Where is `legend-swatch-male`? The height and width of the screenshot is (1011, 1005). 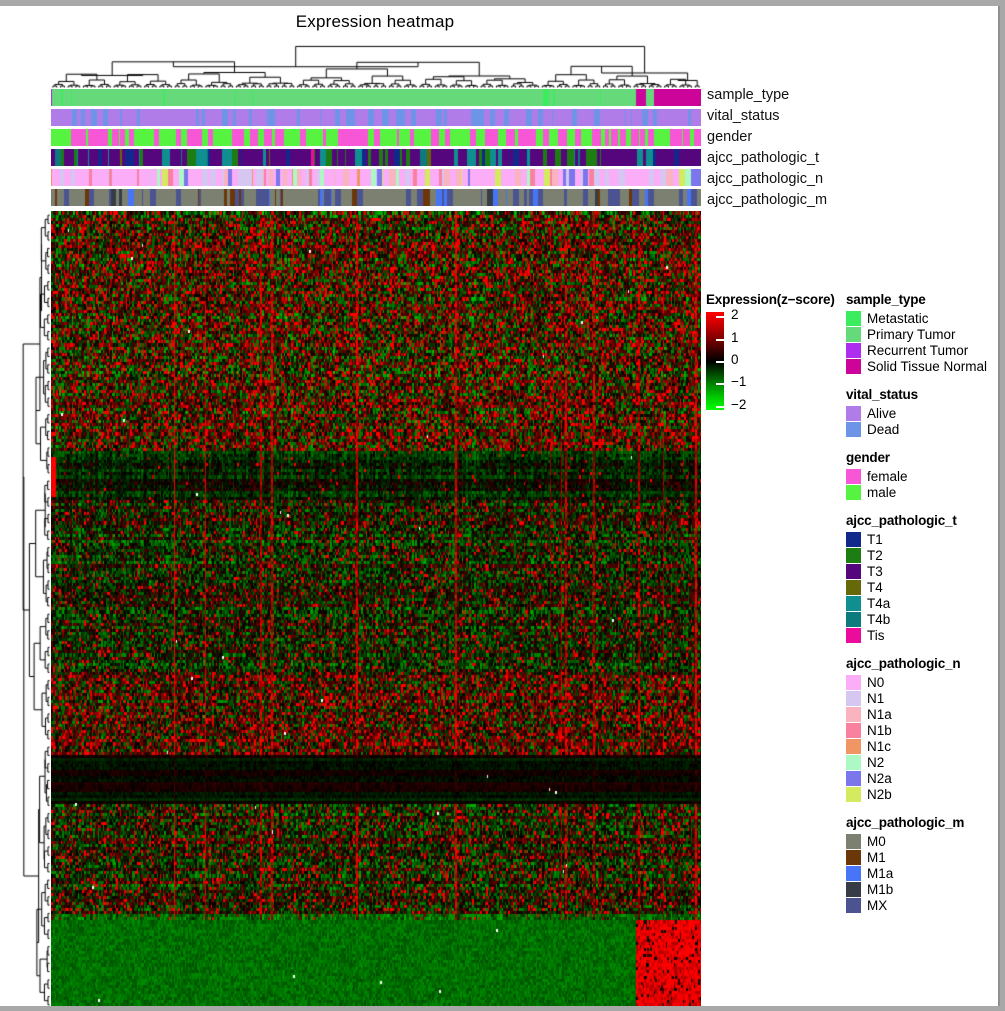
legend-swatch-male is located at coordinates (853, 492).